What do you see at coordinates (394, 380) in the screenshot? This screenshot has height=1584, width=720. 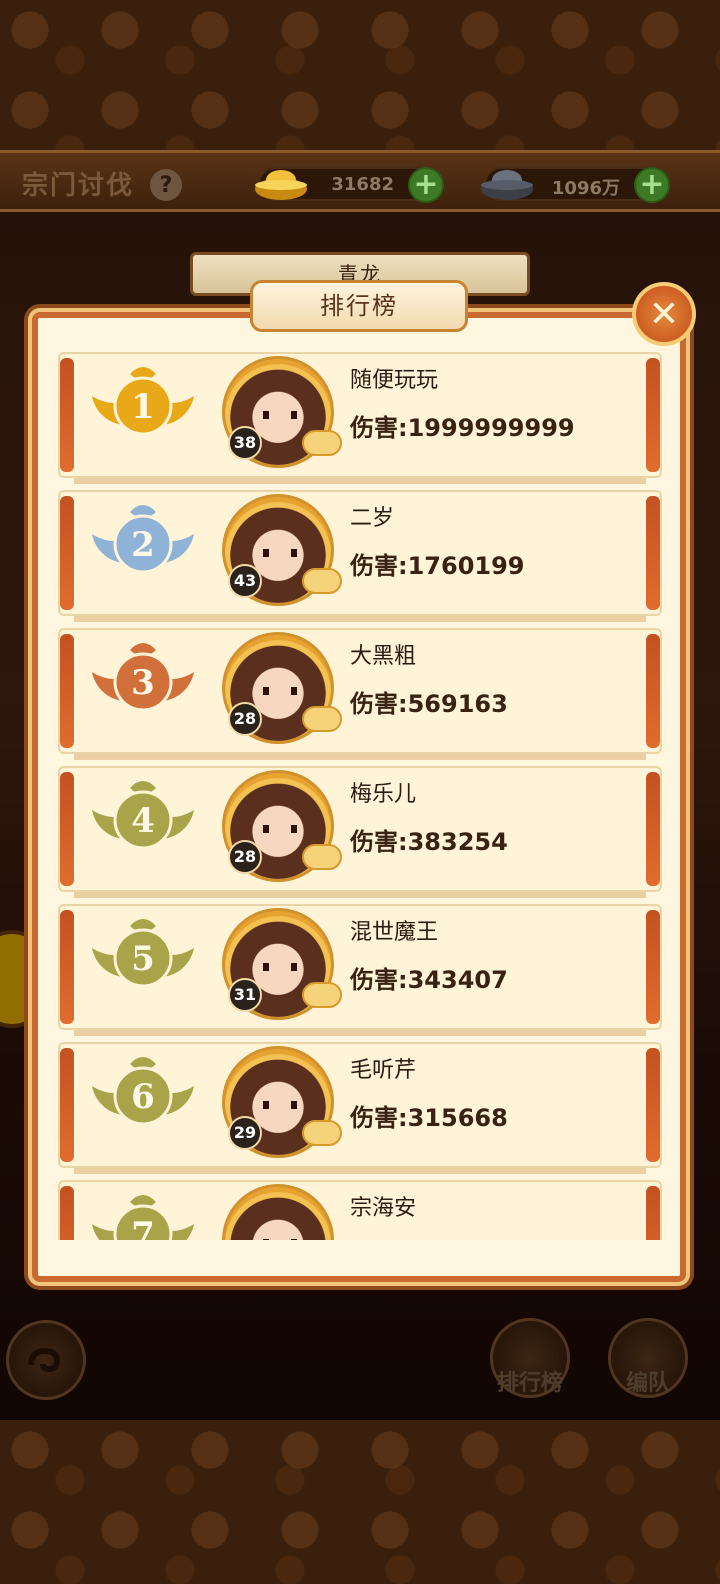 I see `player-name: 随便玩玩` at bounding box center [394, 380].